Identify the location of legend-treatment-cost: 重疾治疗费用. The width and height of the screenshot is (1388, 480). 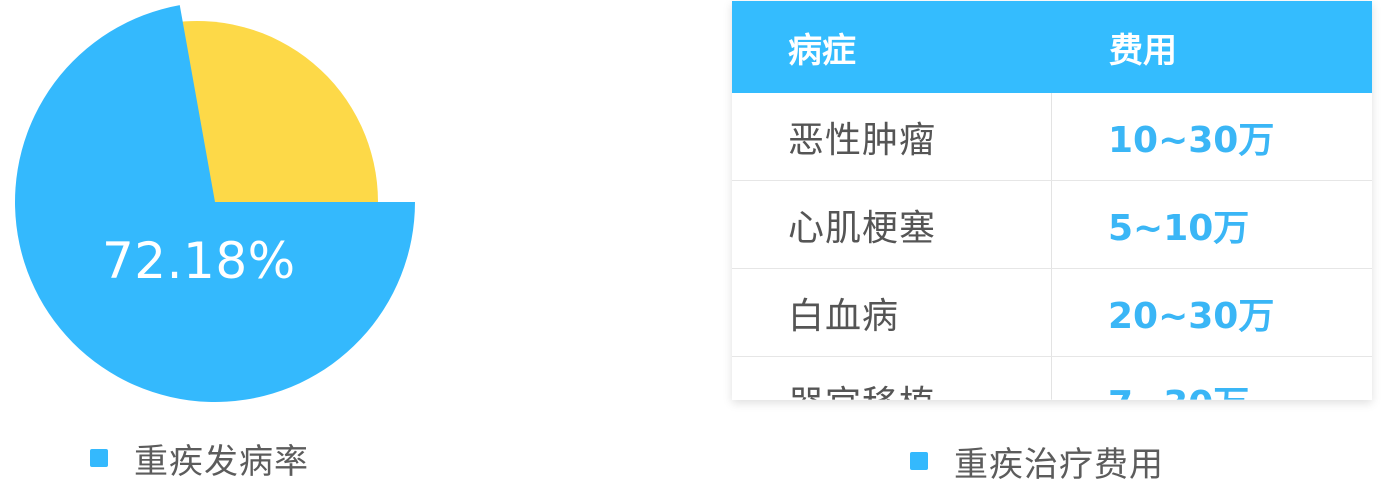
(1037, 459).